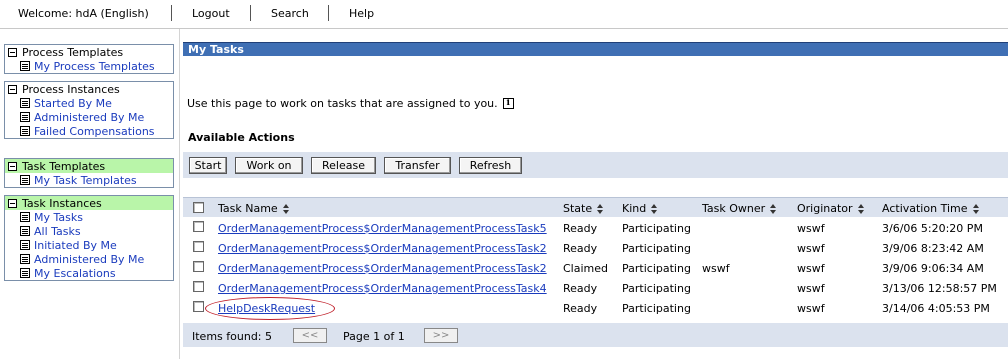 This screenshot has width=1008, height=359. What do you see at coordinates (932, 228) in the screenshot?
I see `task-activation-time: 3/6/06 5:20:20 PM` at bounding box center [932, 228].